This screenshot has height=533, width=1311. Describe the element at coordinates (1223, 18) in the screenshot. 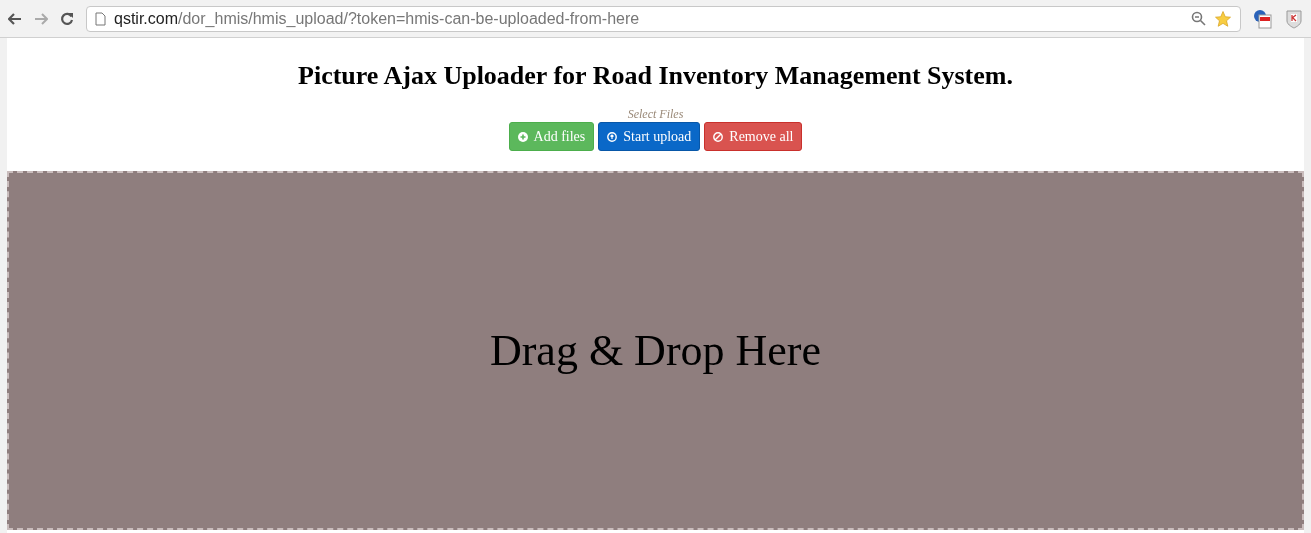

I see `star-icon` at that location.